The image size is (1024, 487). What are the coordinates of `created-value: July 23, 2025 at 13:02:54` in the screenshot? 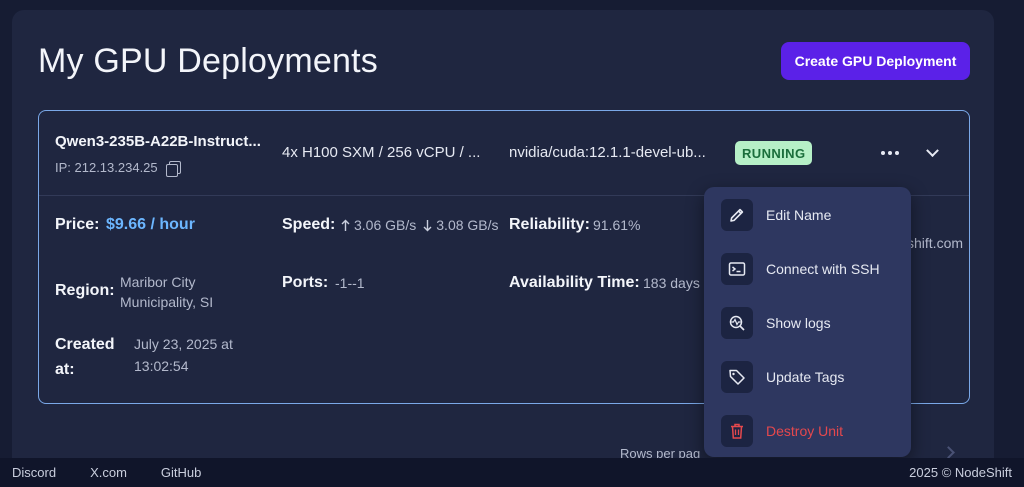 It's located at (183, 355).